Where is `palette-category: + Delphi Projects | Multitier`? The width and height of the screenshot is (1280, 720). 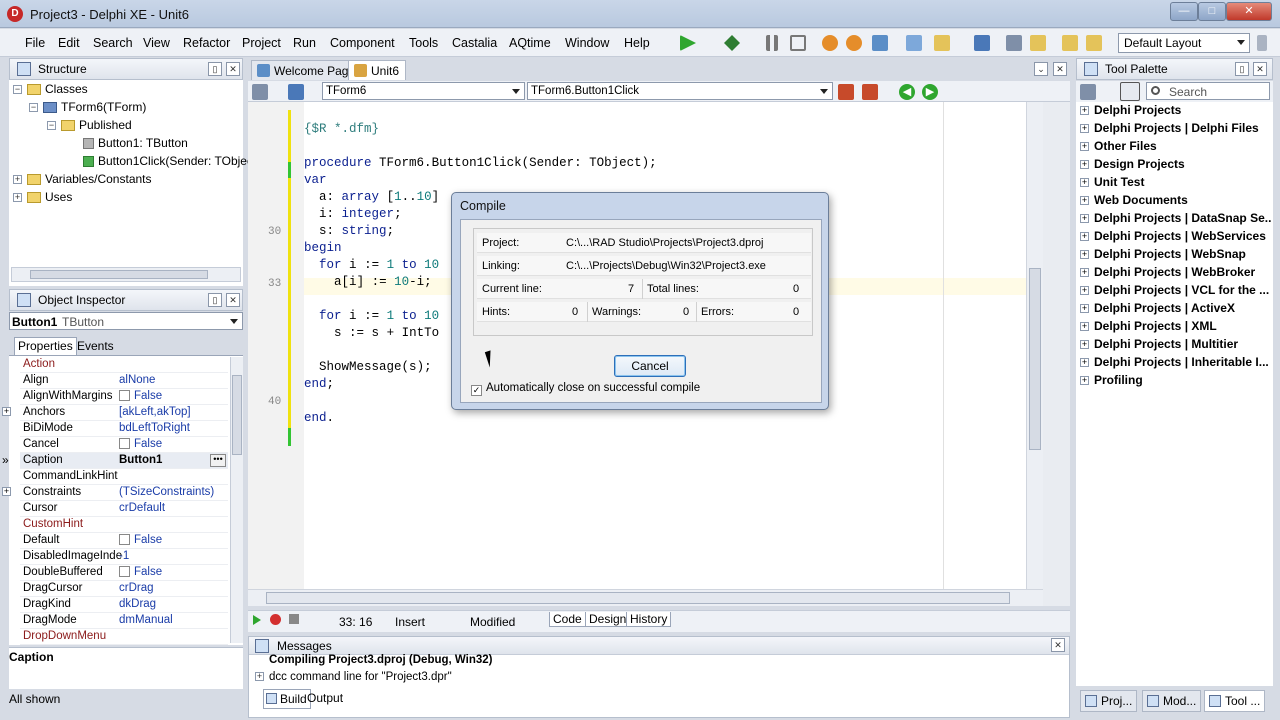
palette-category: + Delphi Projects | Multitier is located at coordinates (1175, 346).